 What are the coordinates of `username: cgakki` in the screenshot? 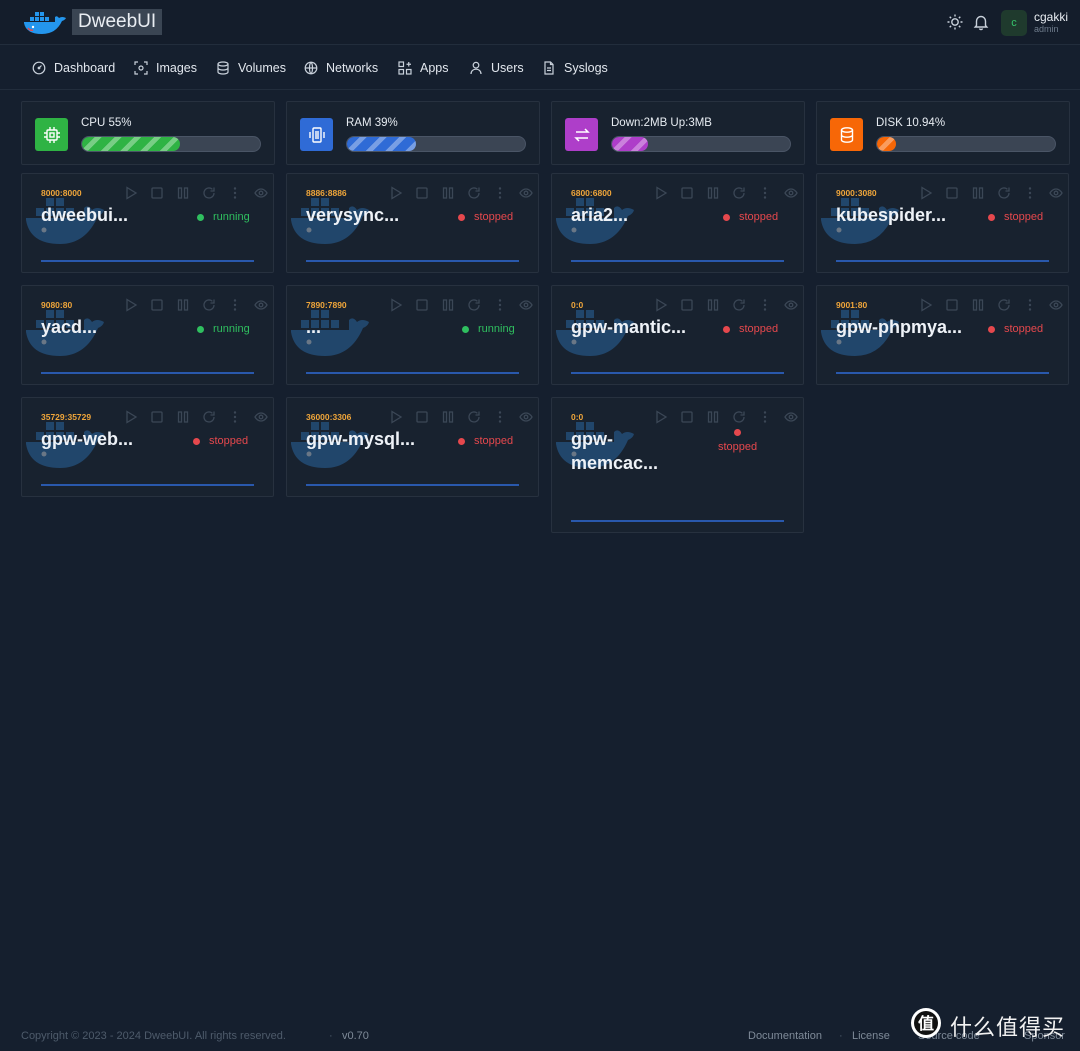 It's located at (1051, 17).